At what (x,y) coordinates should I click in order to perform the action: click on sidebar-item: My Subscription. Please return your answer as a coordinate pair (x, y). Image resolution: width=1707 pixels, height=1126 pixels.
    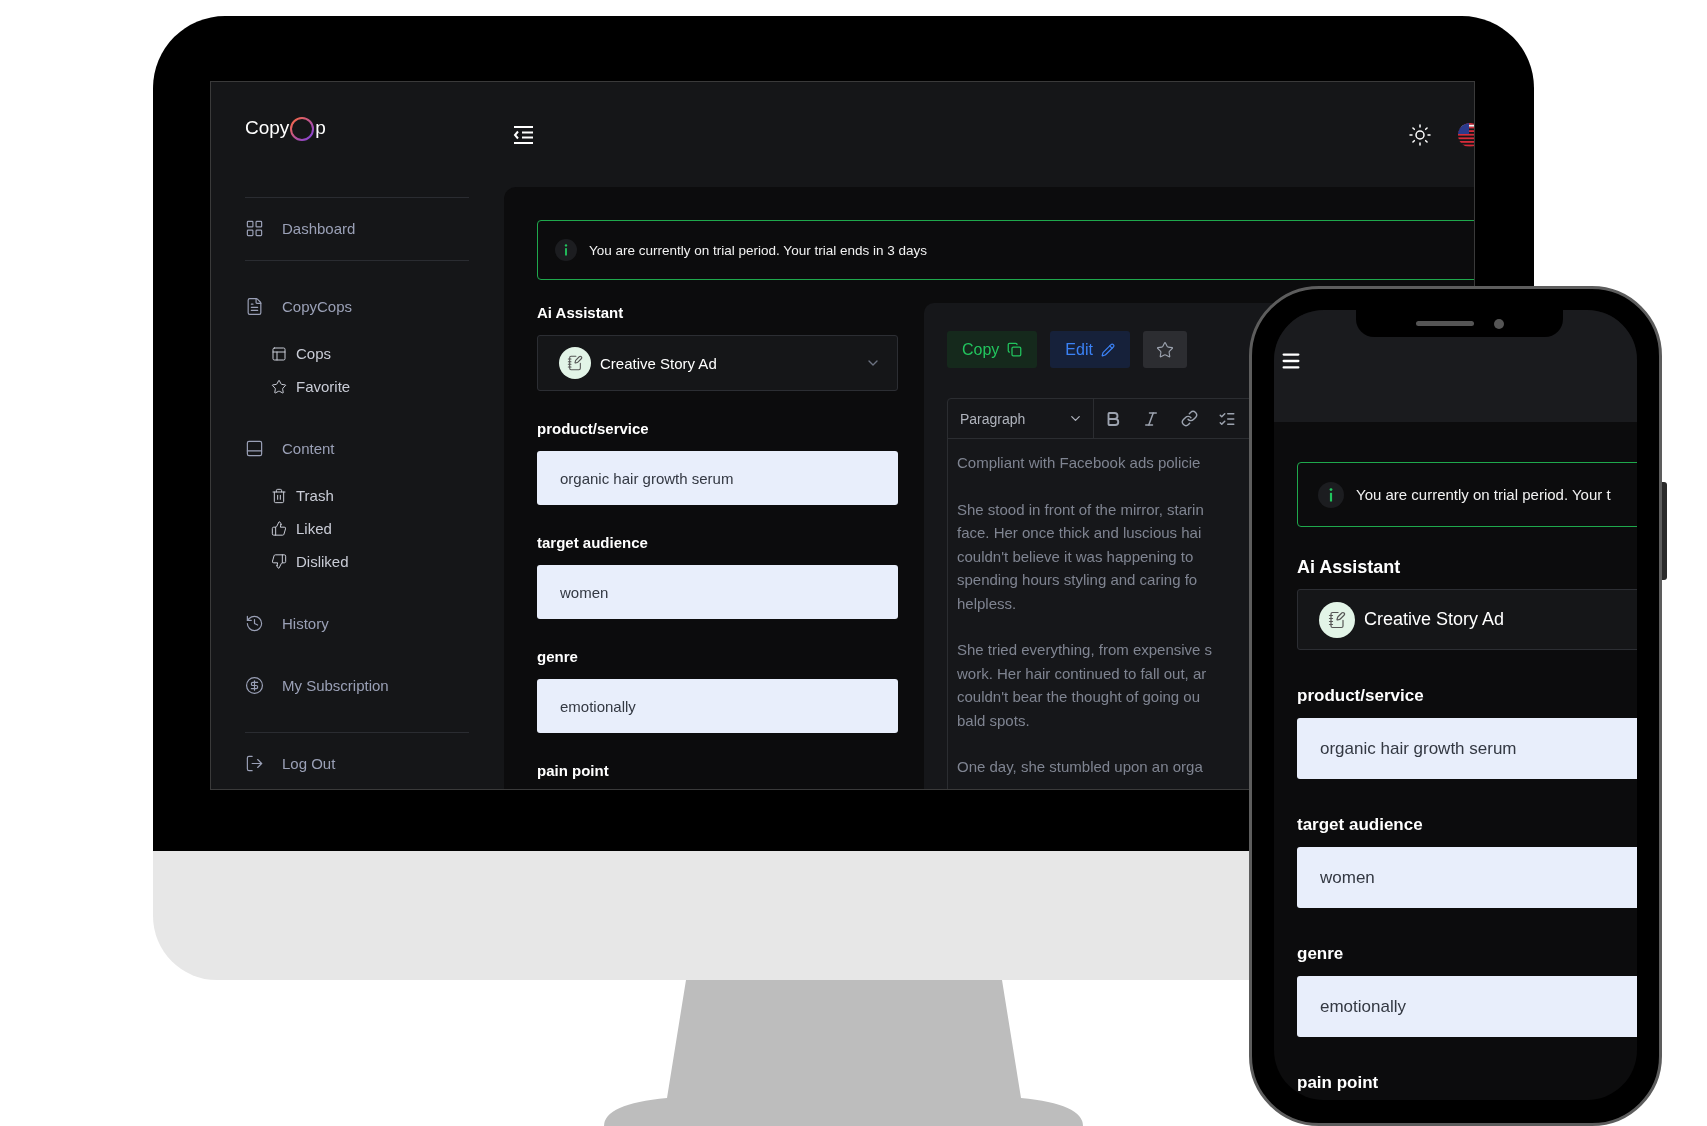
    Looking at the image, I should click on (374, 685).